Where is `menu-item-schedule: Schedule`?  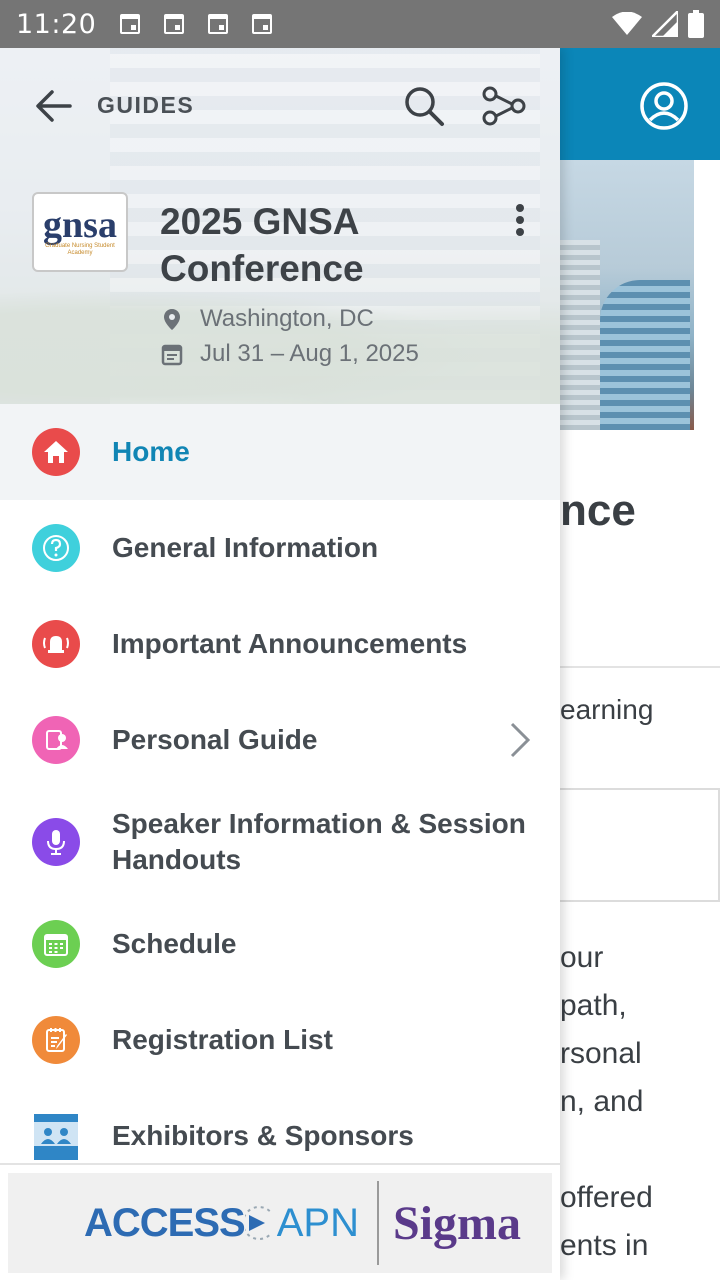 menu-item-schedule: Schedule is located at coordinates (280, 944).